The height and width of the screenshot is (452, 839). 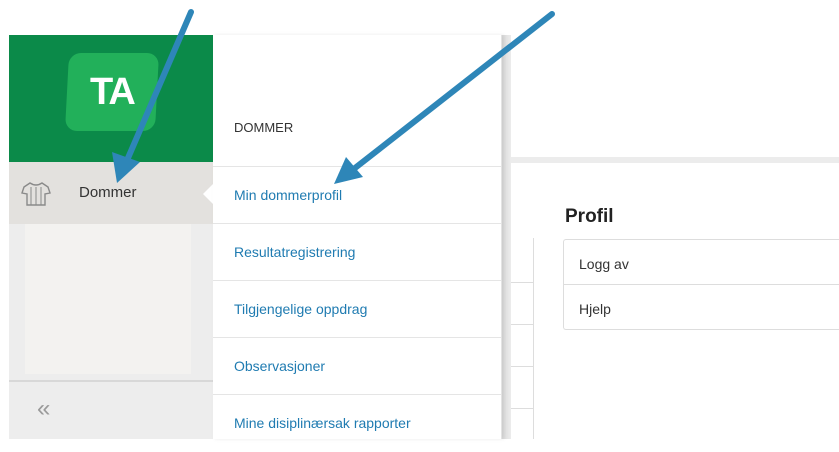 I want to click on top-strip, so click(x=419, y=17).